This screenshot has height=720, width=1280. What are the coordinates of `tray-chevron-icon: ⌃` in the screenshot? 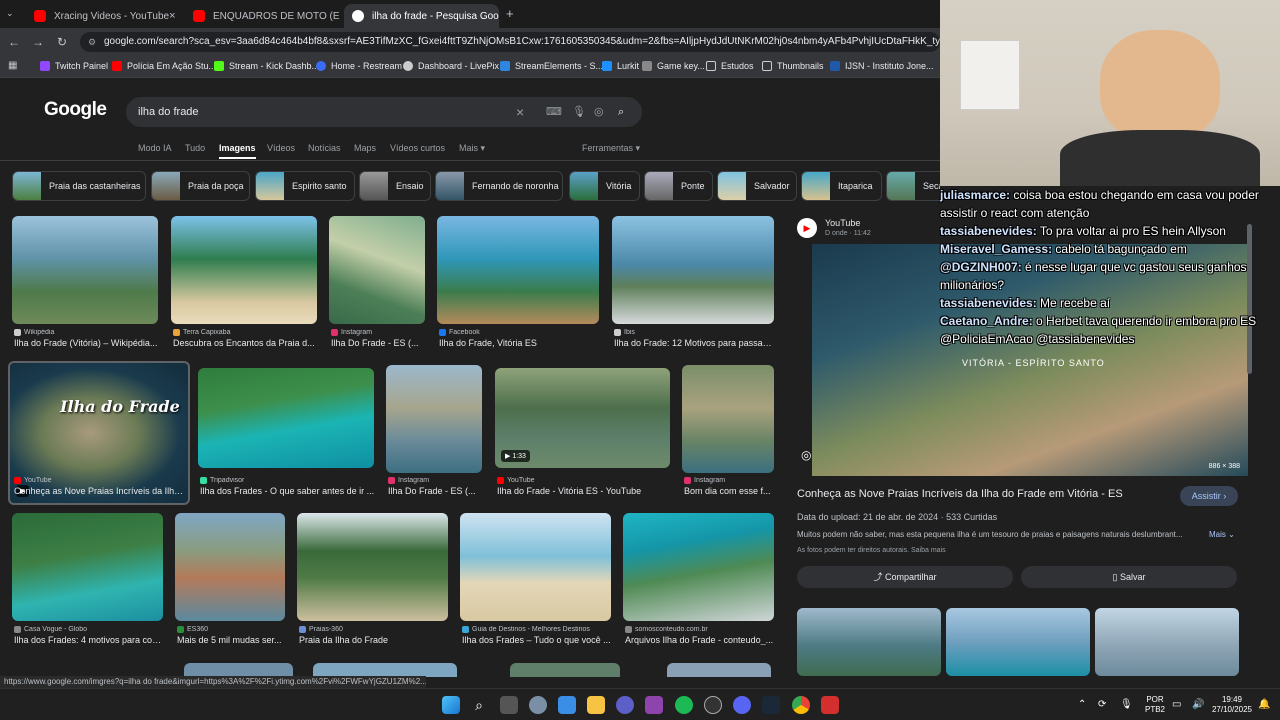 It's located at (1082, 705).